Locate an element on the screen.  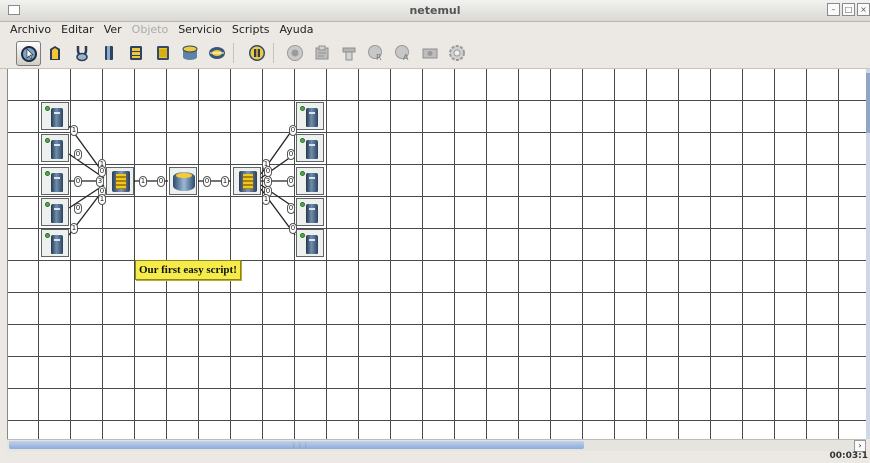
menu-servicio: Servicio is located at coordinates (200, 29).